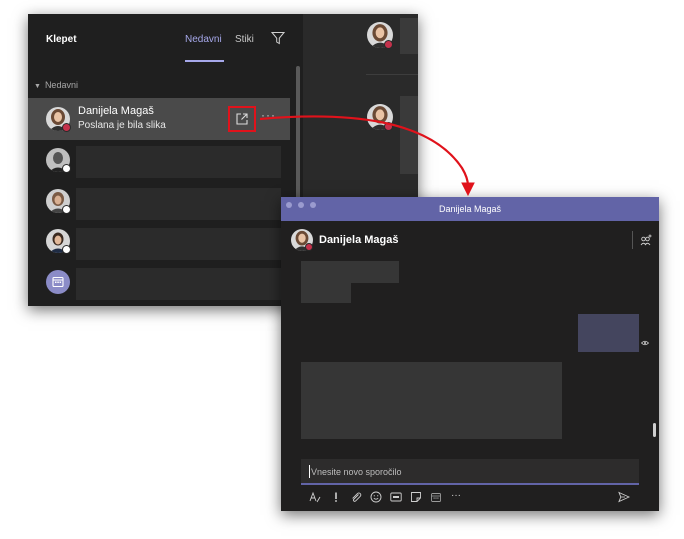 This screenshot has width=684, height=539. Describe the element at coordinates (624, 497) in the screenshot. I see `send-icon` at that location.